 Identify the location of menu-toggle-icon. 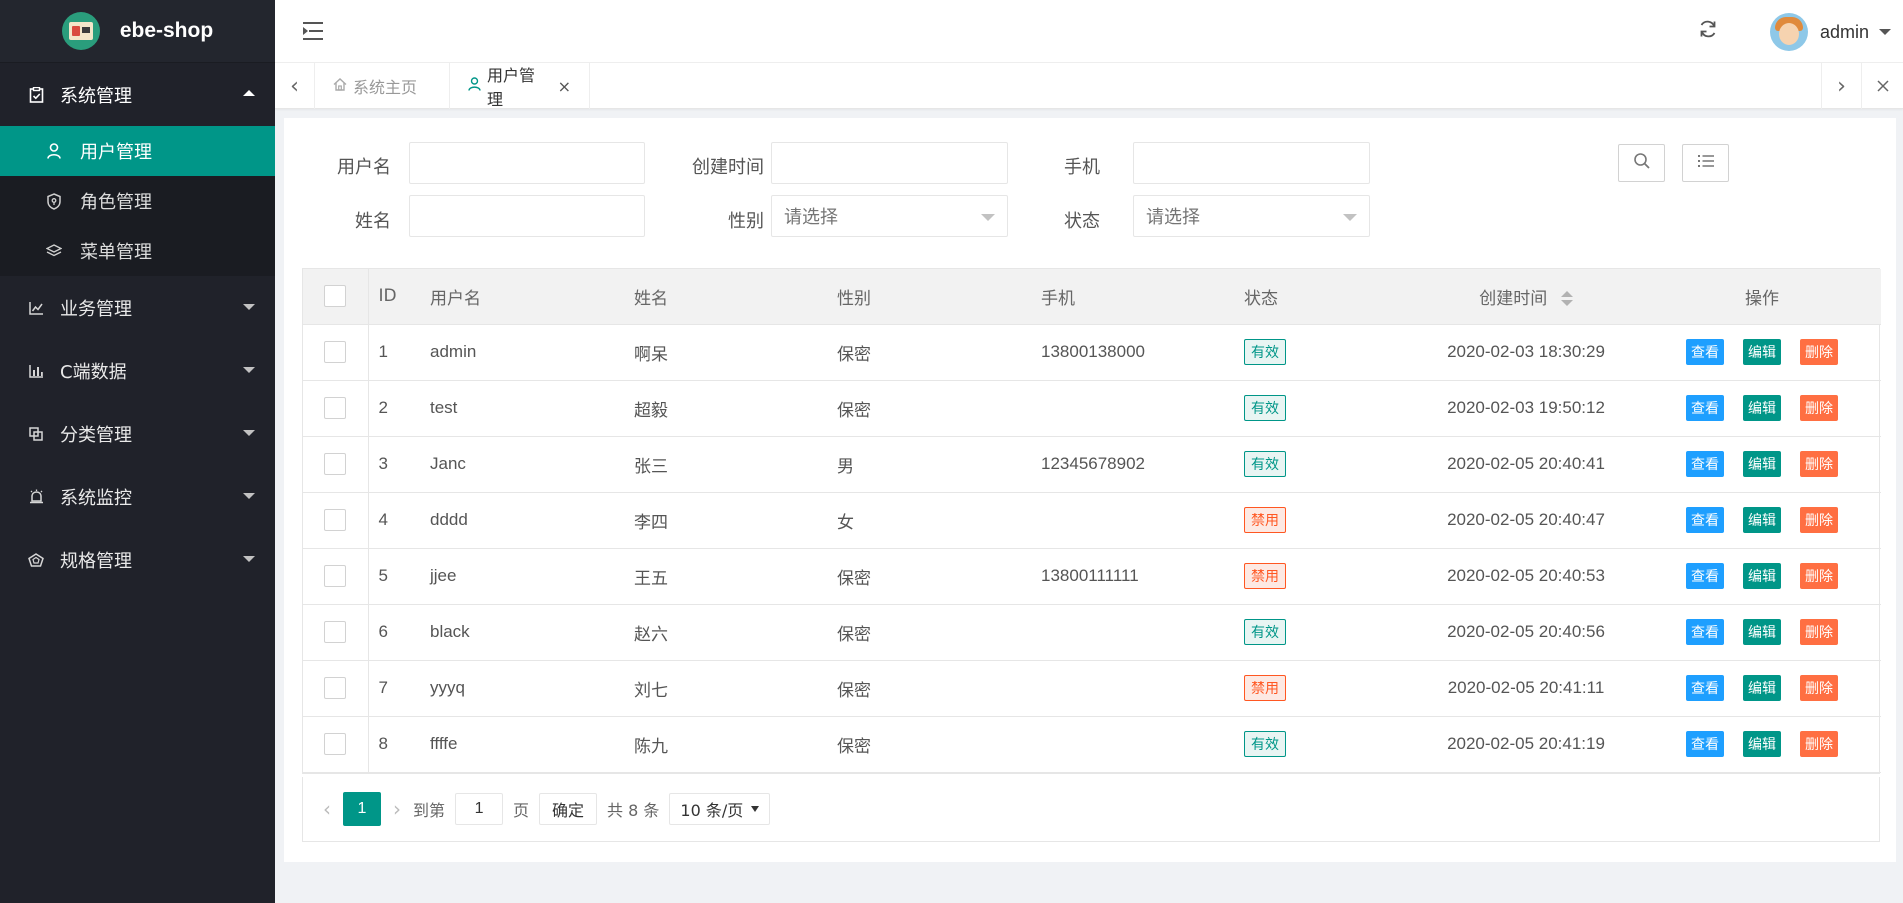
(313, 31).